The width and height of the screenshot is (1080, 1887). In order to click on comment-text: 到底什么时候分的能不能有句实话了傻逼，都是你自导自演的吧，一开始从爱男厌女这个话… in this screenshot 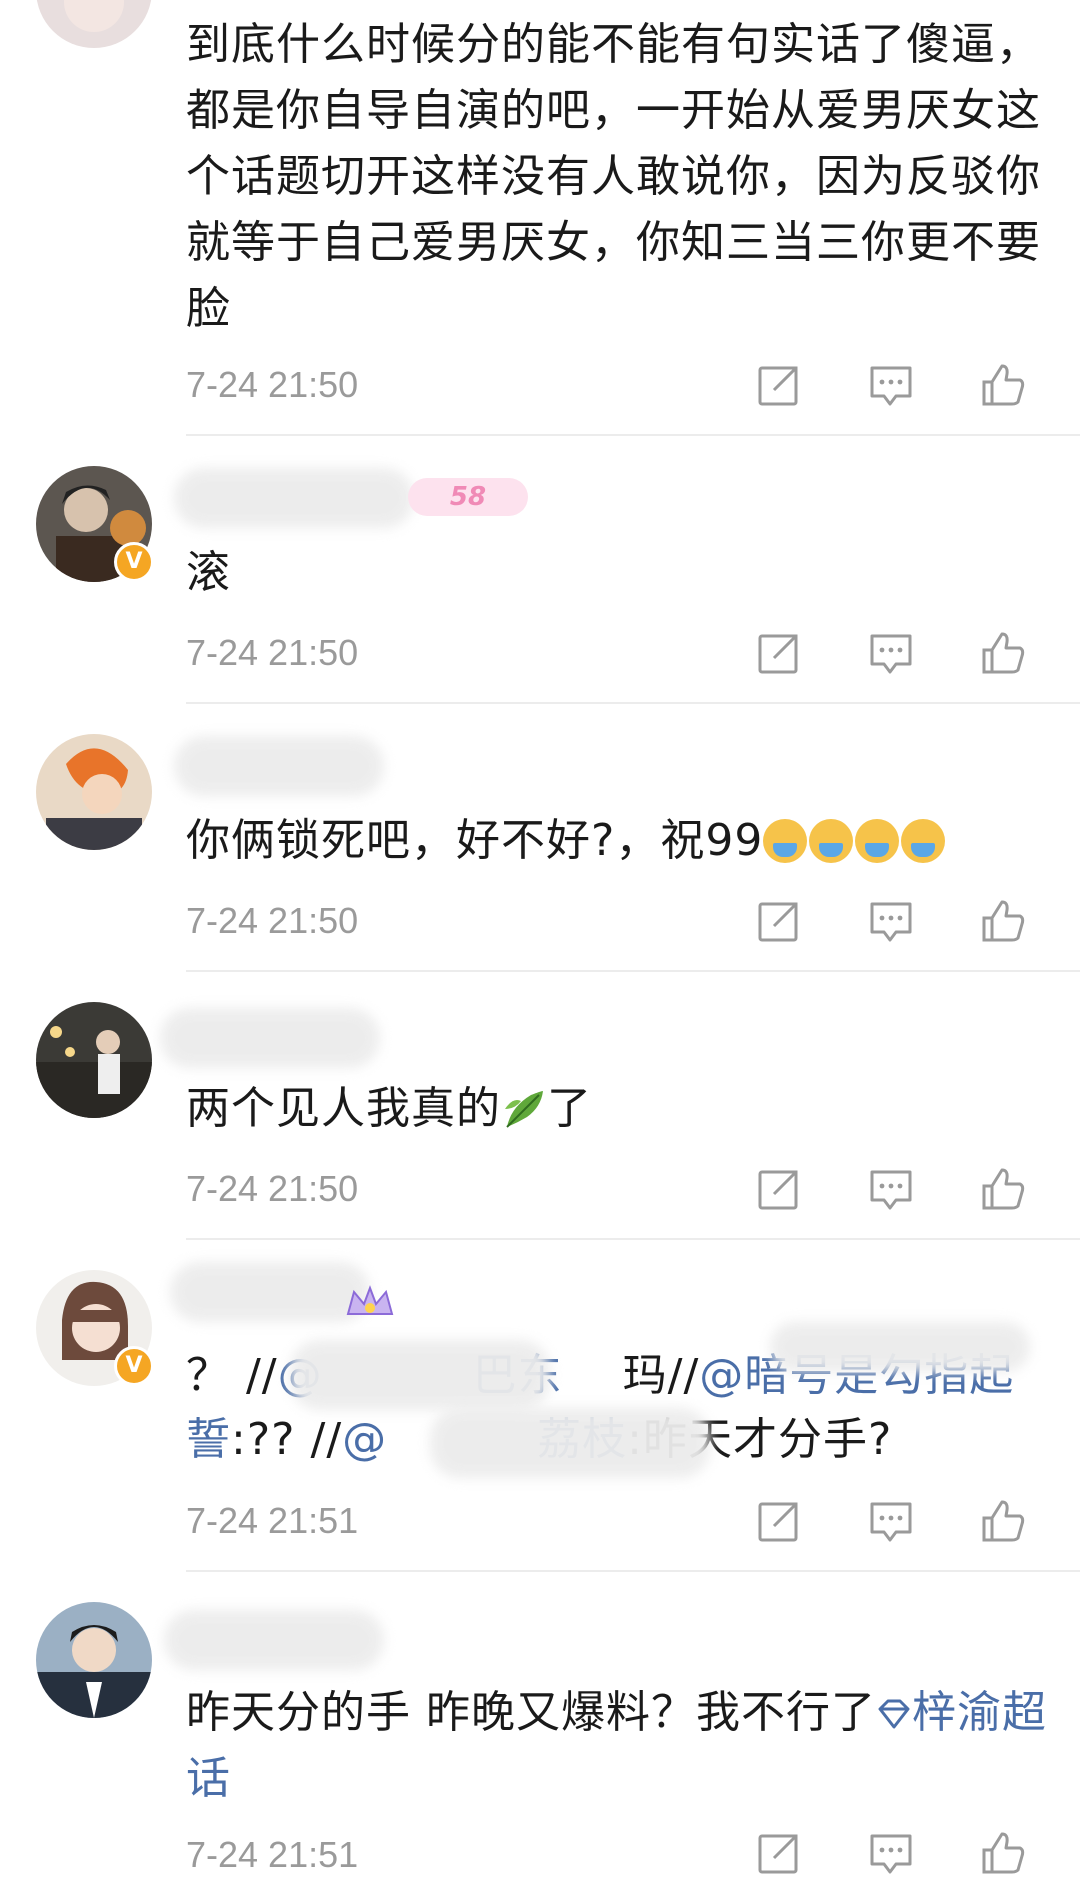, I will do `click(613, 176)`.